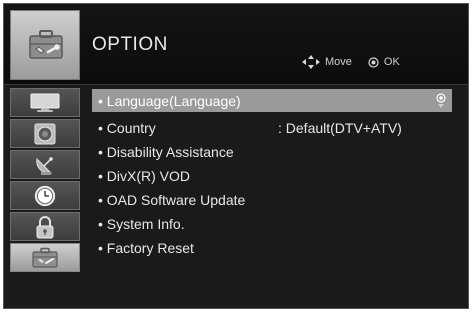 The image size is (475, 313). What do you see at coordinates (272, 151) in the screenshot?
I see `menu-item-disability-assistance: • Disability Assistance` at bounding box center [272, 151].